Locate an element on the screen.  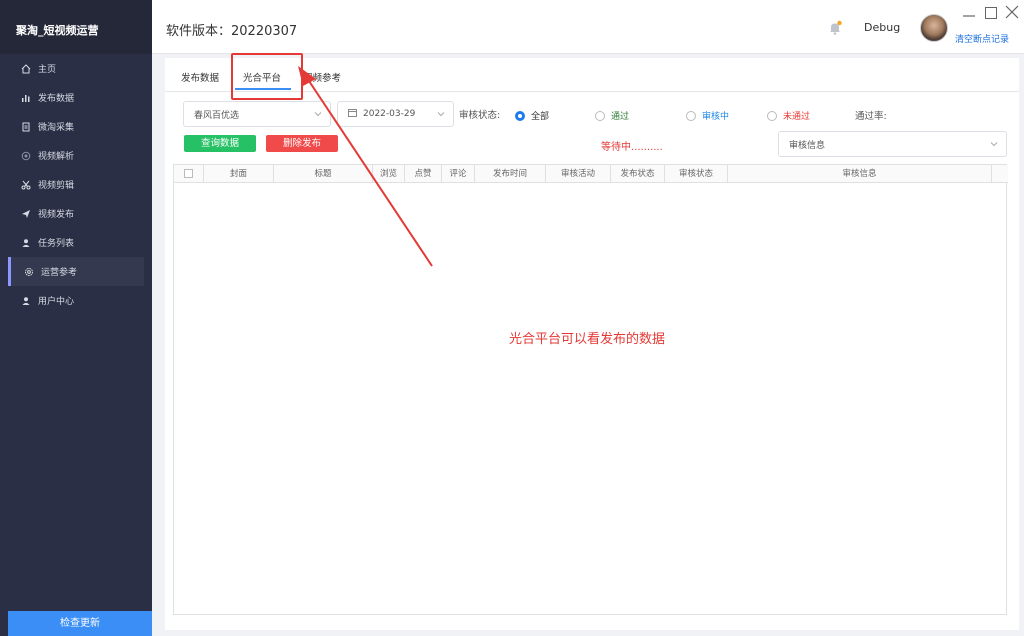
select-all-checkbox is located at coordinates (188, 173).